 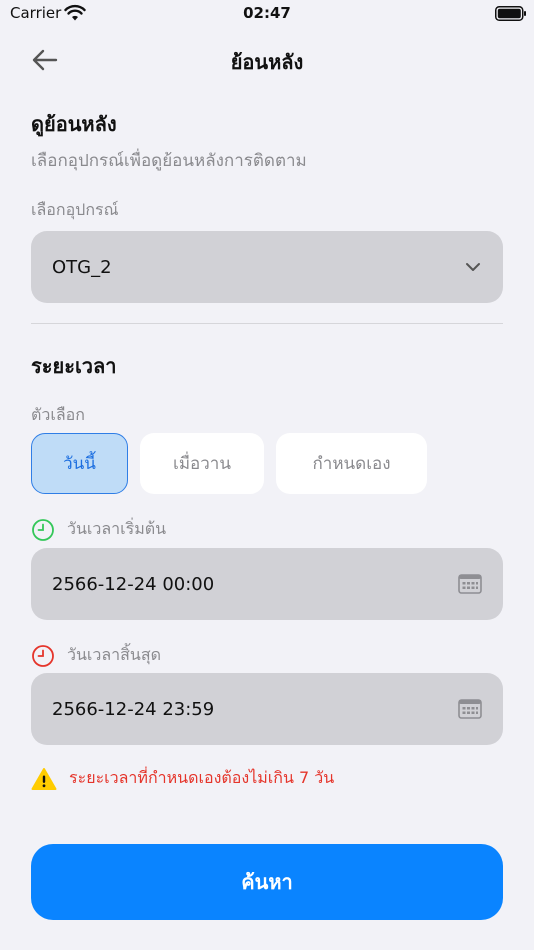 I want to click on warning-message-row: ระยะเวลาที่กำหนดเองต้องไม่เกิน 7 วัน, so click(x=182, y=778).